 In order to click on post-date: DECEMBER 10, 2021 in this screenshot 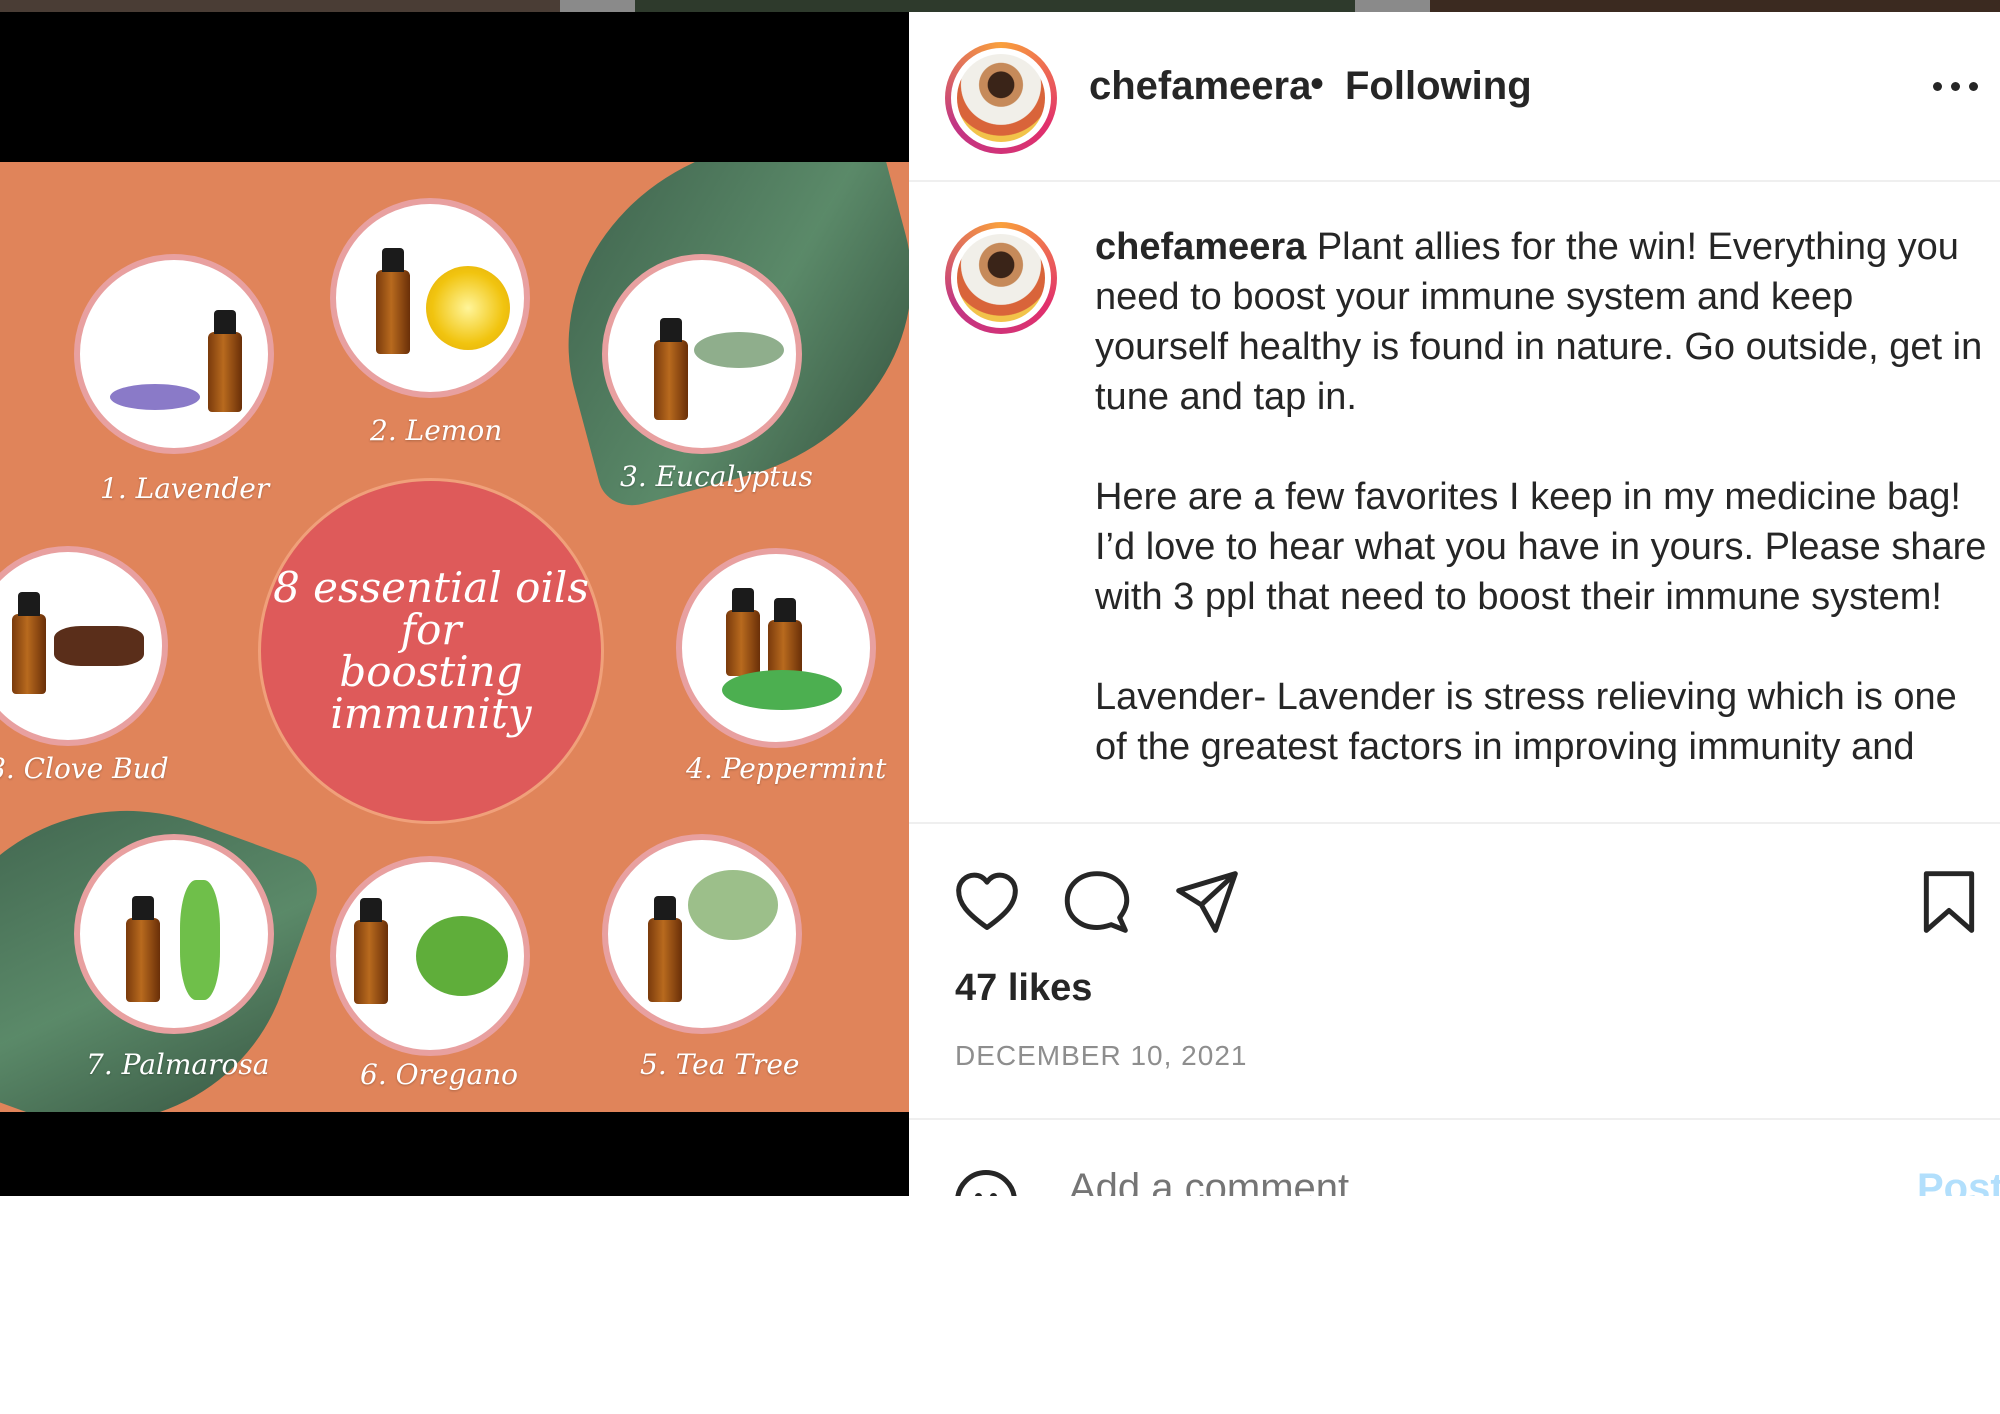, I will do `click(1101, 1055)`.